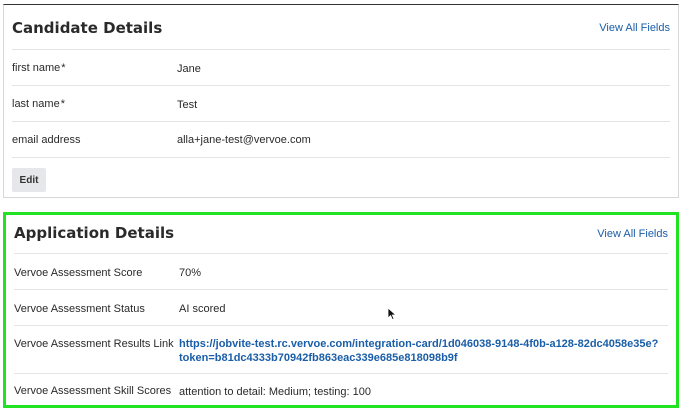  Describe the element at coordinates (38, 104) in the screenshot. I see `last-name-label: last name*` at that location.